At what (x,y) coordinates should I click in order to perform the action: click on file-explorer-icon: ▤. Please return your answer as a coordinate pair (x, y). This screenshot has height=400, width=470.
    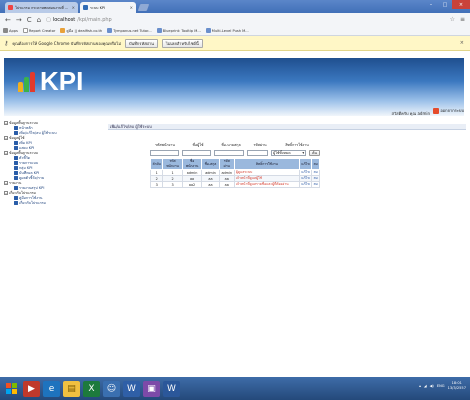
    Looking at the image, I should click on (71, 388).